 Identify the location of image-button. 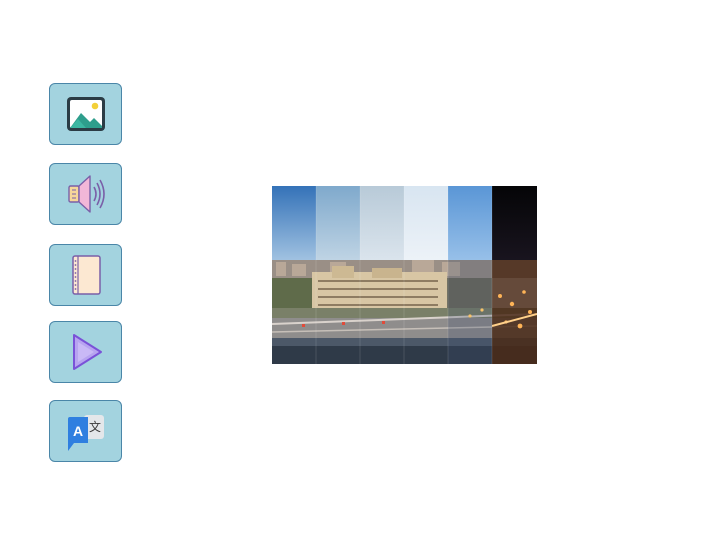
(85, 114).